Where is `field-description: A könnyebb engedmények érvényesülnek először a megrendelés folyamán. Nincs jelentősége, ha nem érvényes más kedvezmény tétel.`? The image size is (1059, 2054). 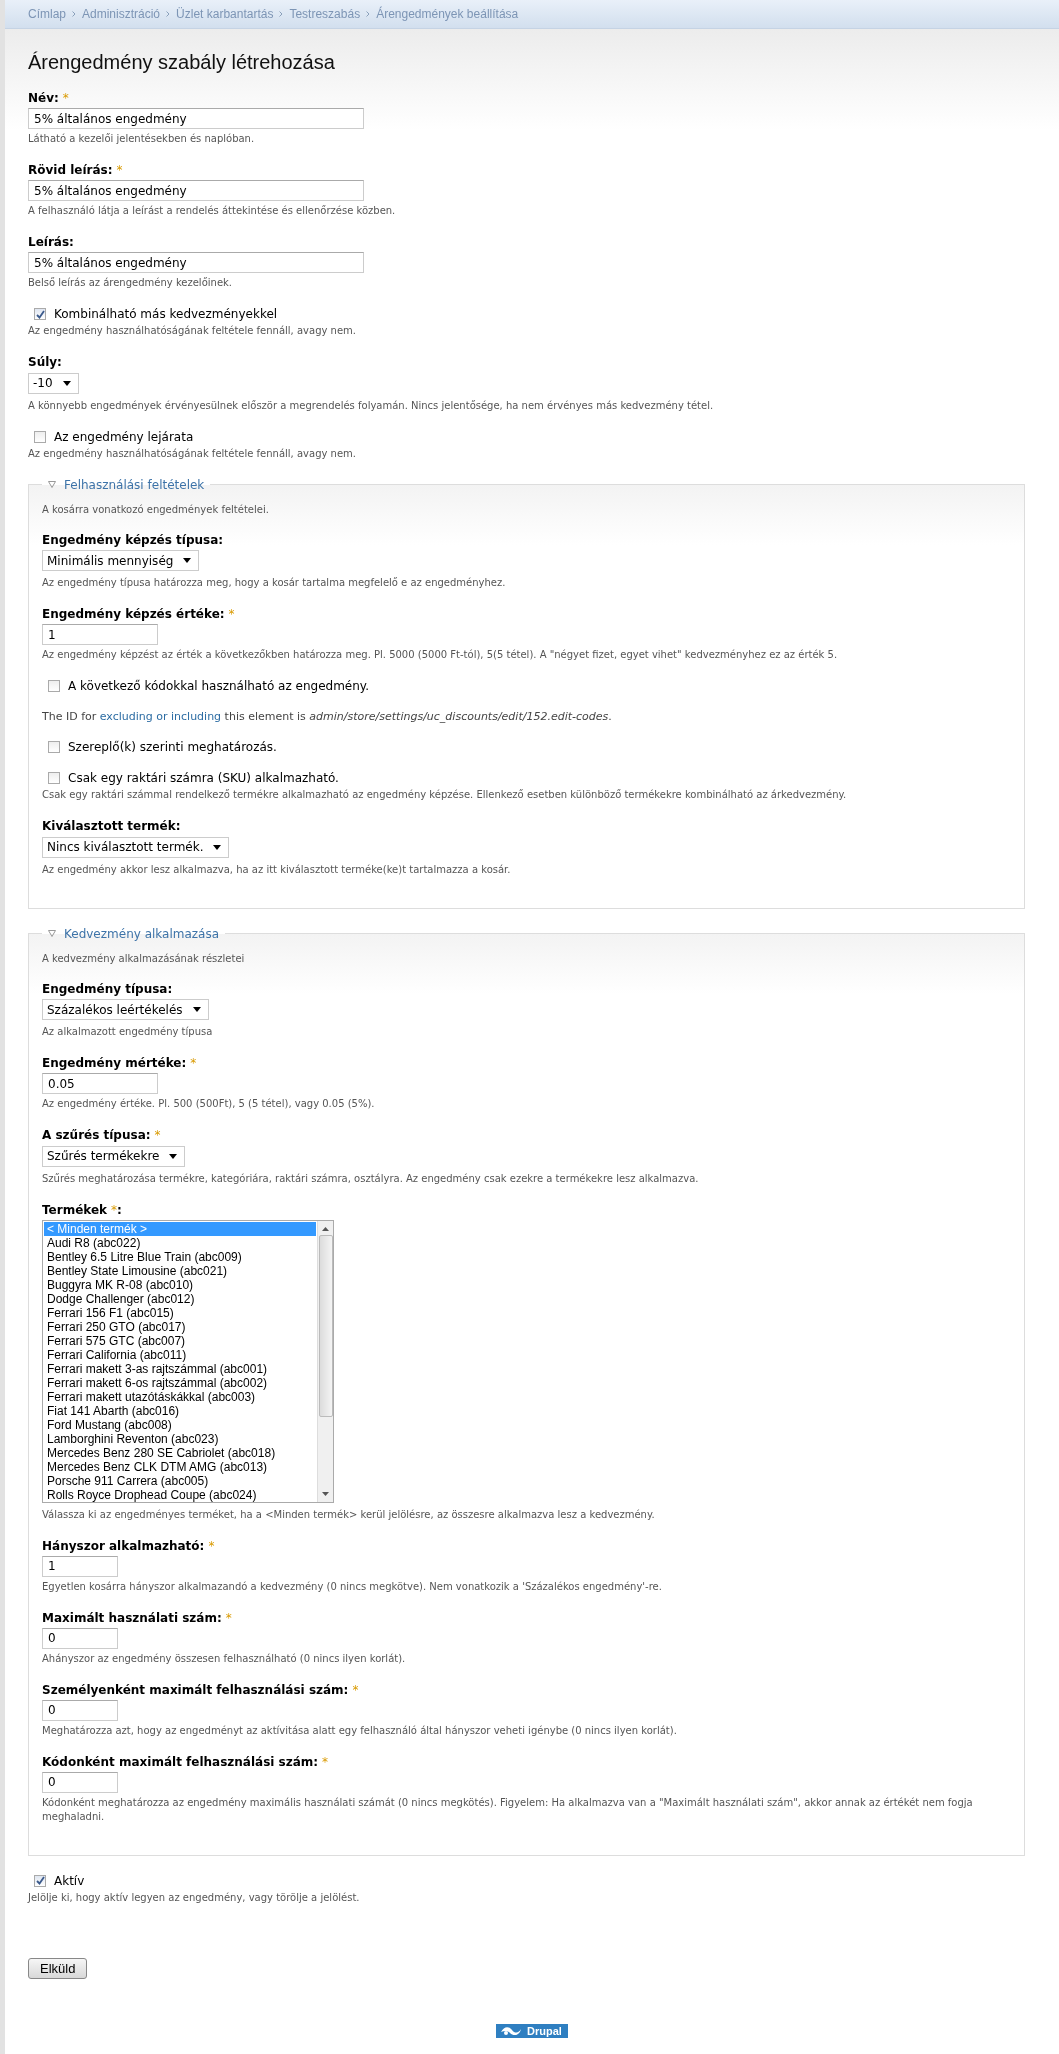 field-description: A könnyebb engedmények érvényesülnek először a megrendelés folyamán. Nincs jelentősége, ha nem érvényes más kedvezmény tétel. is located at coordinates (371, 405).